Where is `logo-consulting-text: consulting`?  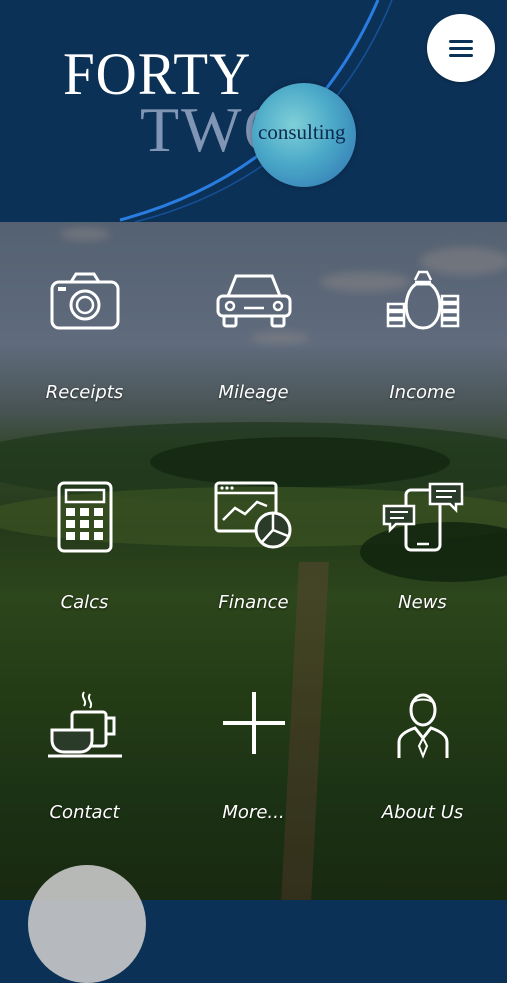 logo-consulting-text: consulting is located at coordinates (302, 132).